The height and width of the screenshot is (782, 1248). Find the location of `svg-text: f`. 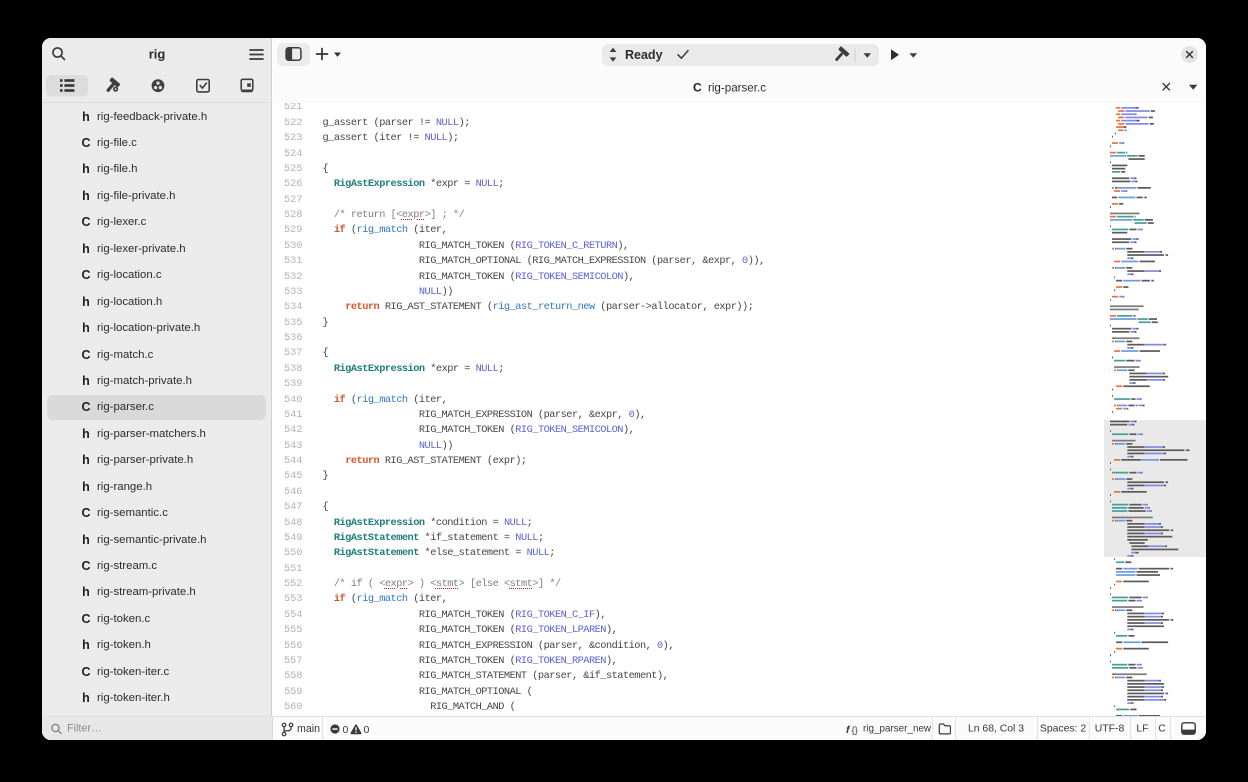

svg-text: f is located at coordinates (848, 730).